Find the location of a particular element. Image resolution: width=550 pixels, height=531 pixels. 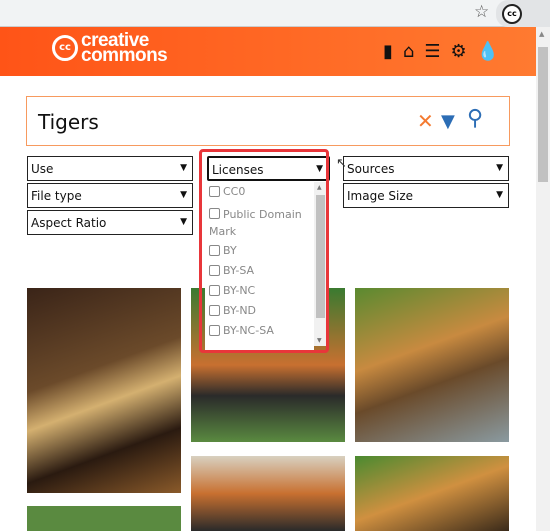

creative-commons-logo: cc creative commons is located at coordinates (110, 48).